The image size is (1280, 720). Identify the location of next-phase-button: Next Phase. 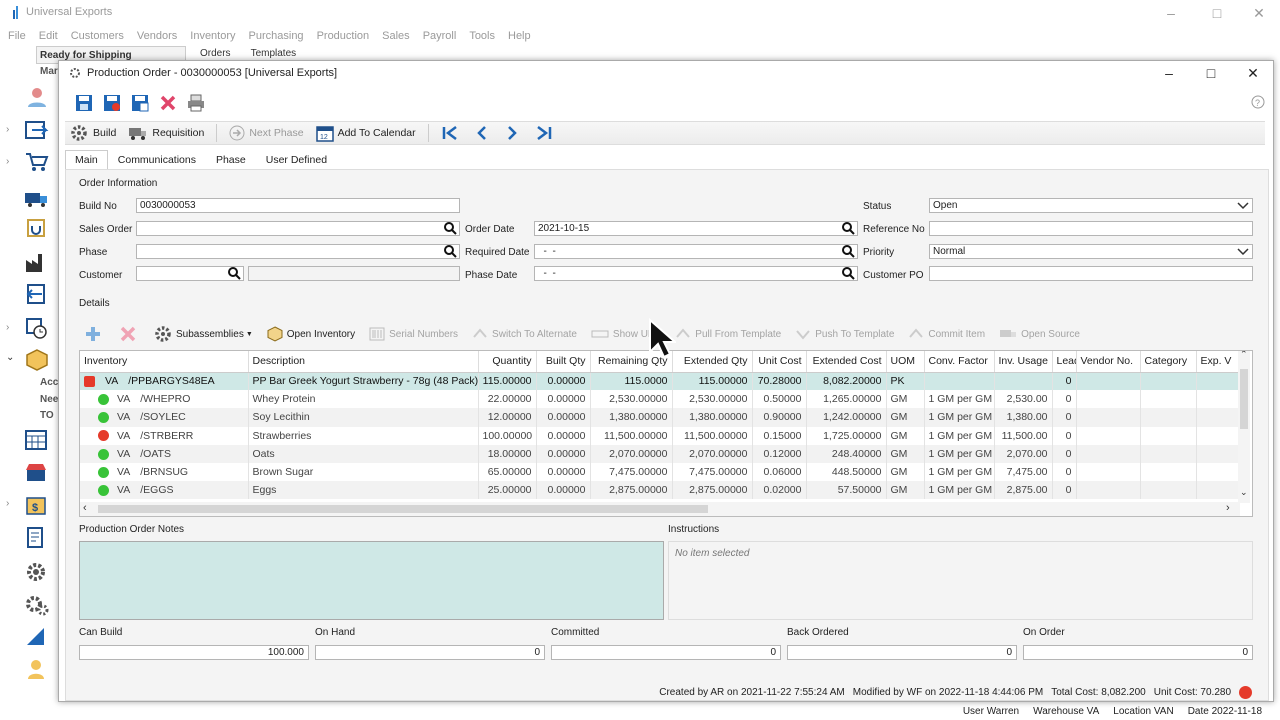
(266, 133).